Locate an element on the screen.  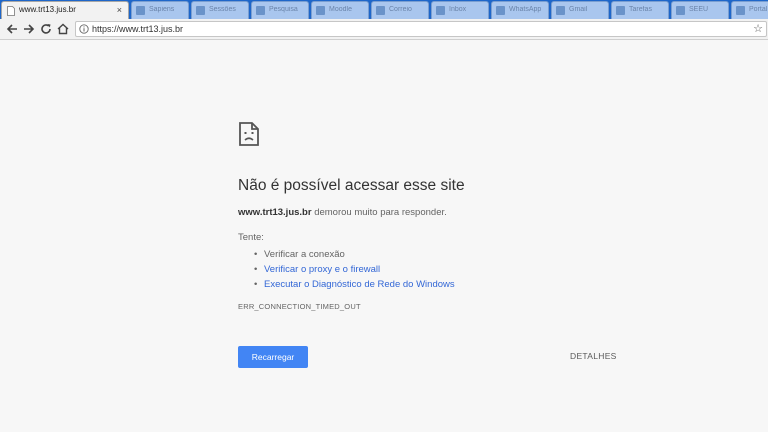
tab-title: Moodle is located at coordinates (340, 9).